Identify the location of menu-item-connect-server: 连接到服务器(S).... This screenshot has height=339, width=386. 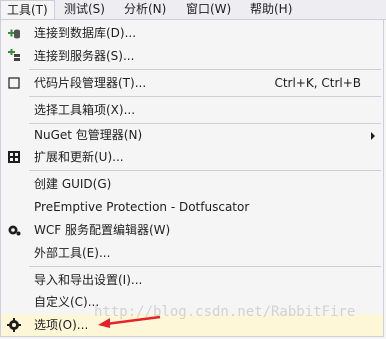
(192, 56).